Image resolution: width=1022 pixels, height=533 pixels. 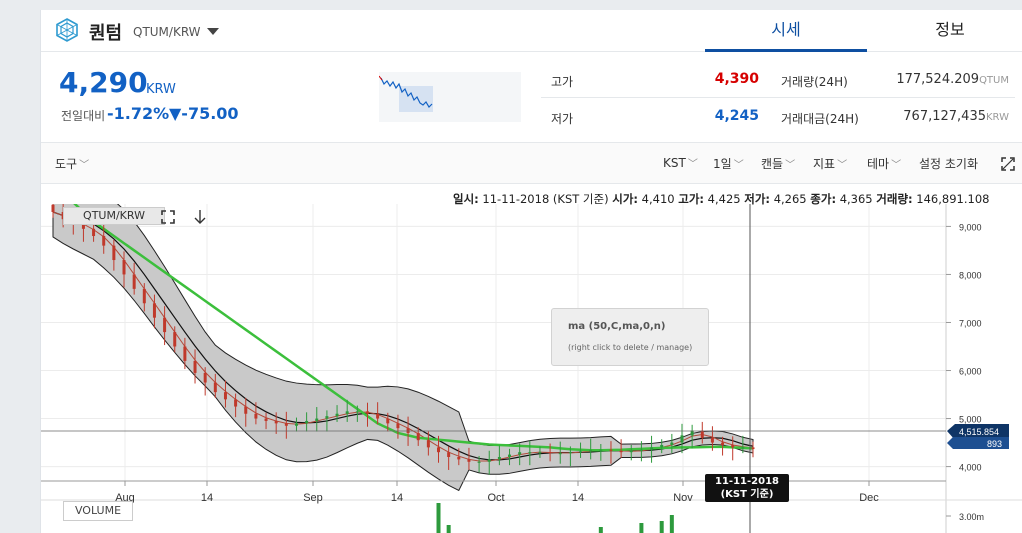 What do you see at coordinates (562, 119) in the screenshot?
I see `low-label: 저가` at bounding box center [562, 119].